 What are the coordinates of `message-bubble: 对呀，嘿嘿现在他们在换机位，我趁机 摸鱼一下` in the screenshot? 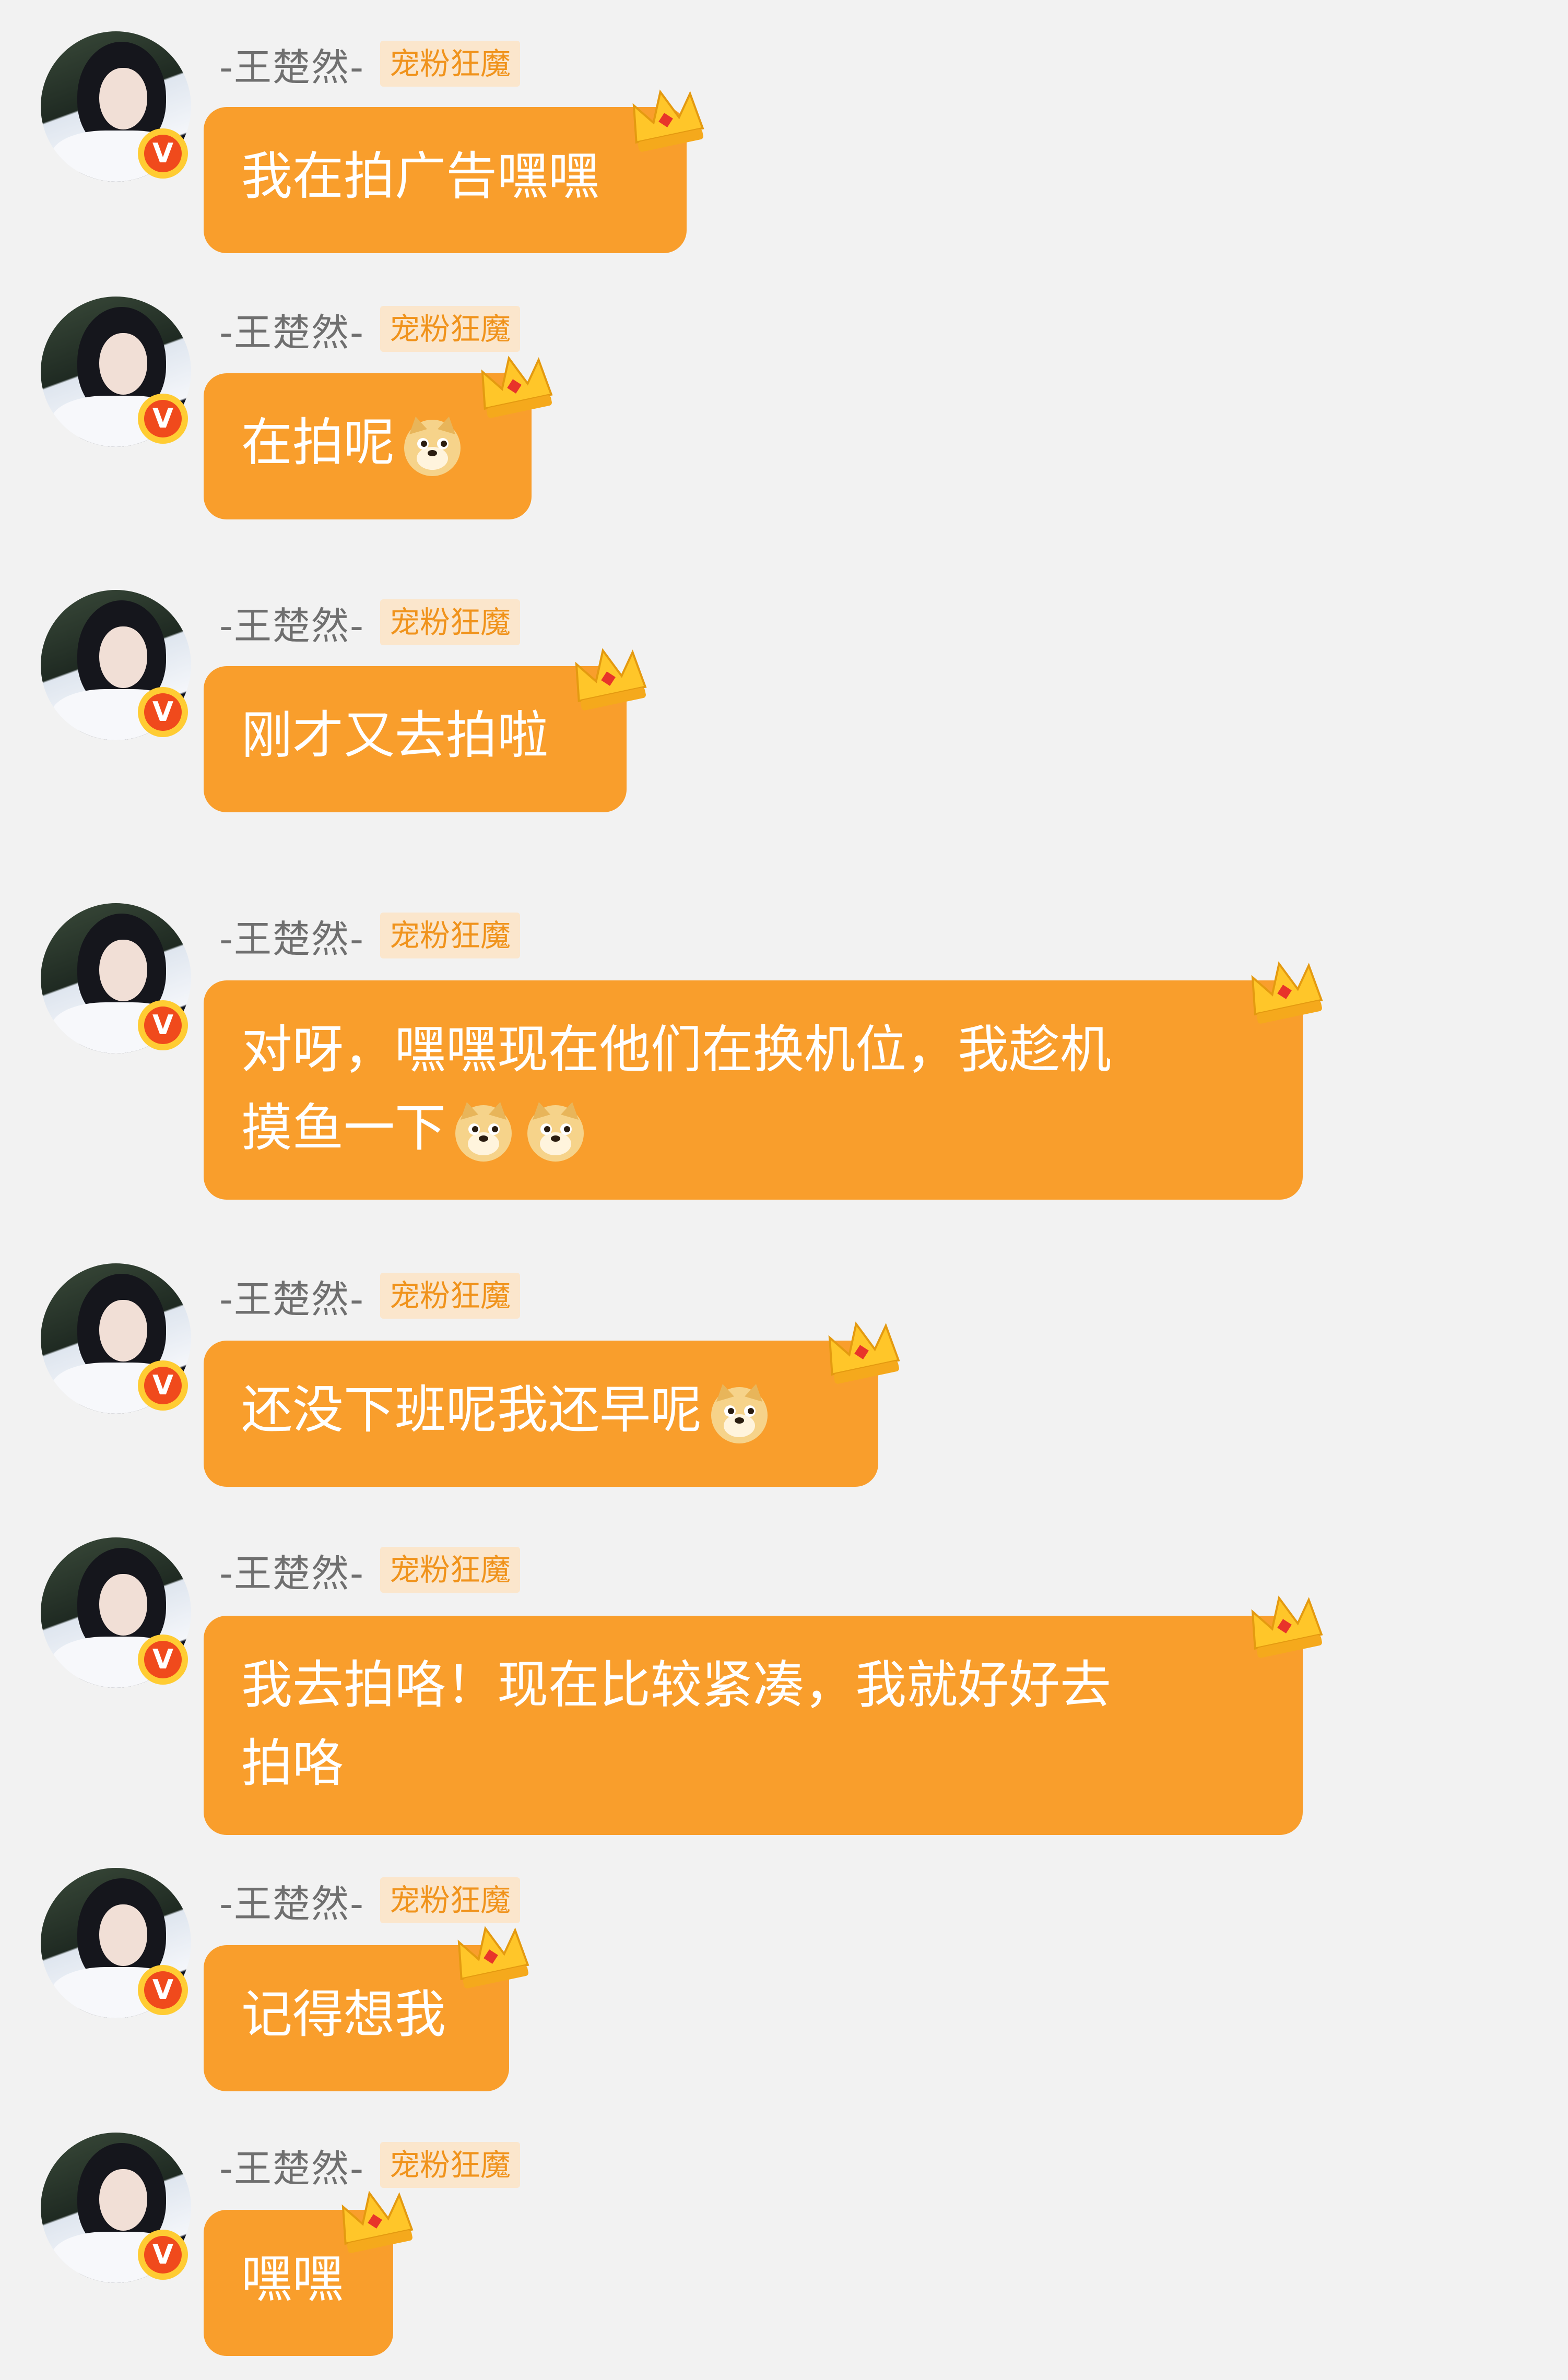 It's located at (753, 1090).